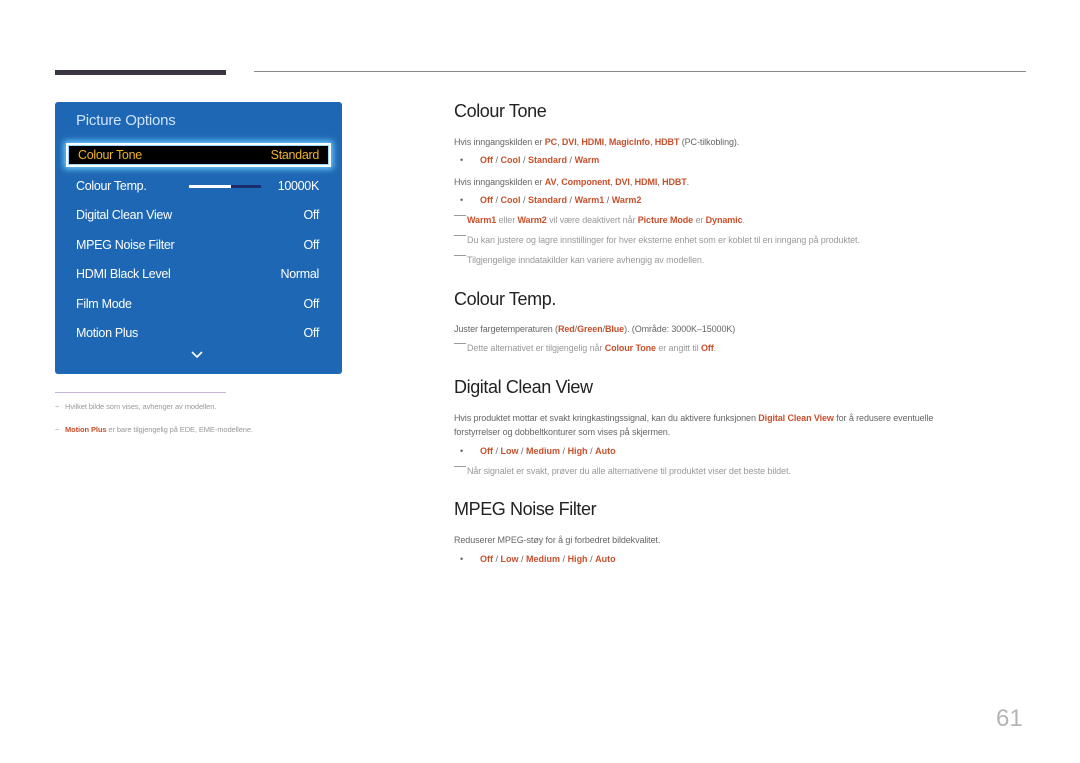 The image size is (1080, 763). What do you see at coordinates (197, 274) in the screenshot?
I see `menu-item-hdmi-black-level: HDMI Black Level Normal` at bounding box center [197, 274].